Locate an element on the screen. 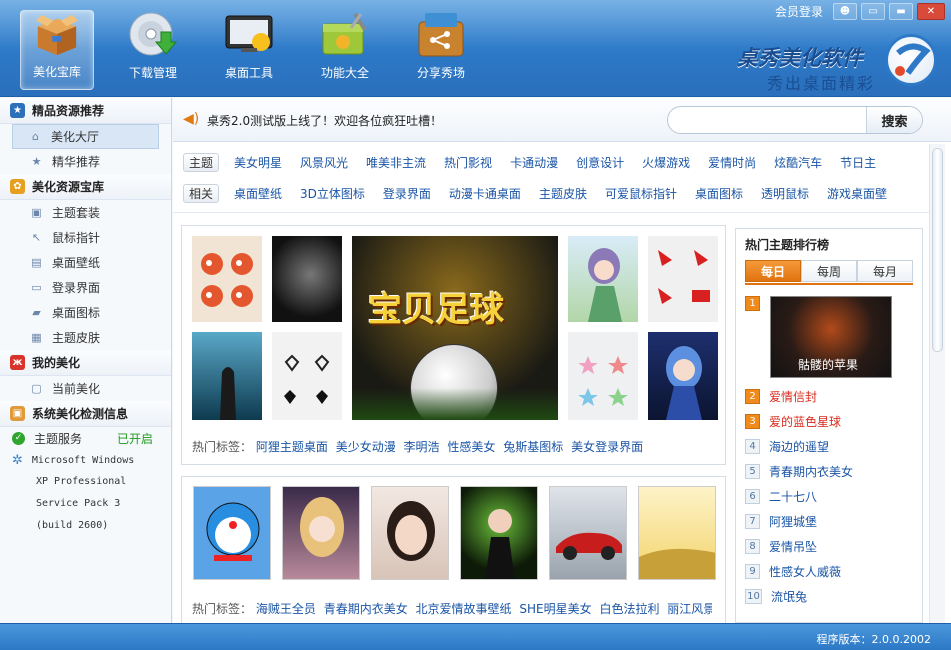 This screenshot has height=650, width=951. ranking-tabs: 每日 每周 每月 is located at coordinates (829, 271).